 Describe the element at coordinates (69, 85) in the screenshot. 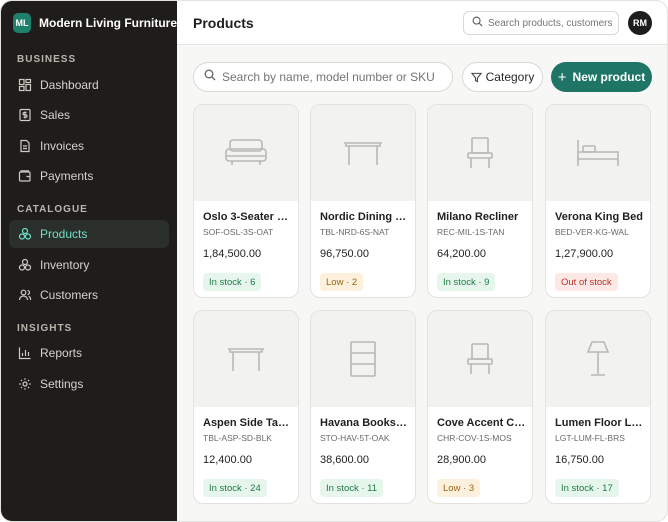

I see `sidebar-item-label: Dashboard` at that location.